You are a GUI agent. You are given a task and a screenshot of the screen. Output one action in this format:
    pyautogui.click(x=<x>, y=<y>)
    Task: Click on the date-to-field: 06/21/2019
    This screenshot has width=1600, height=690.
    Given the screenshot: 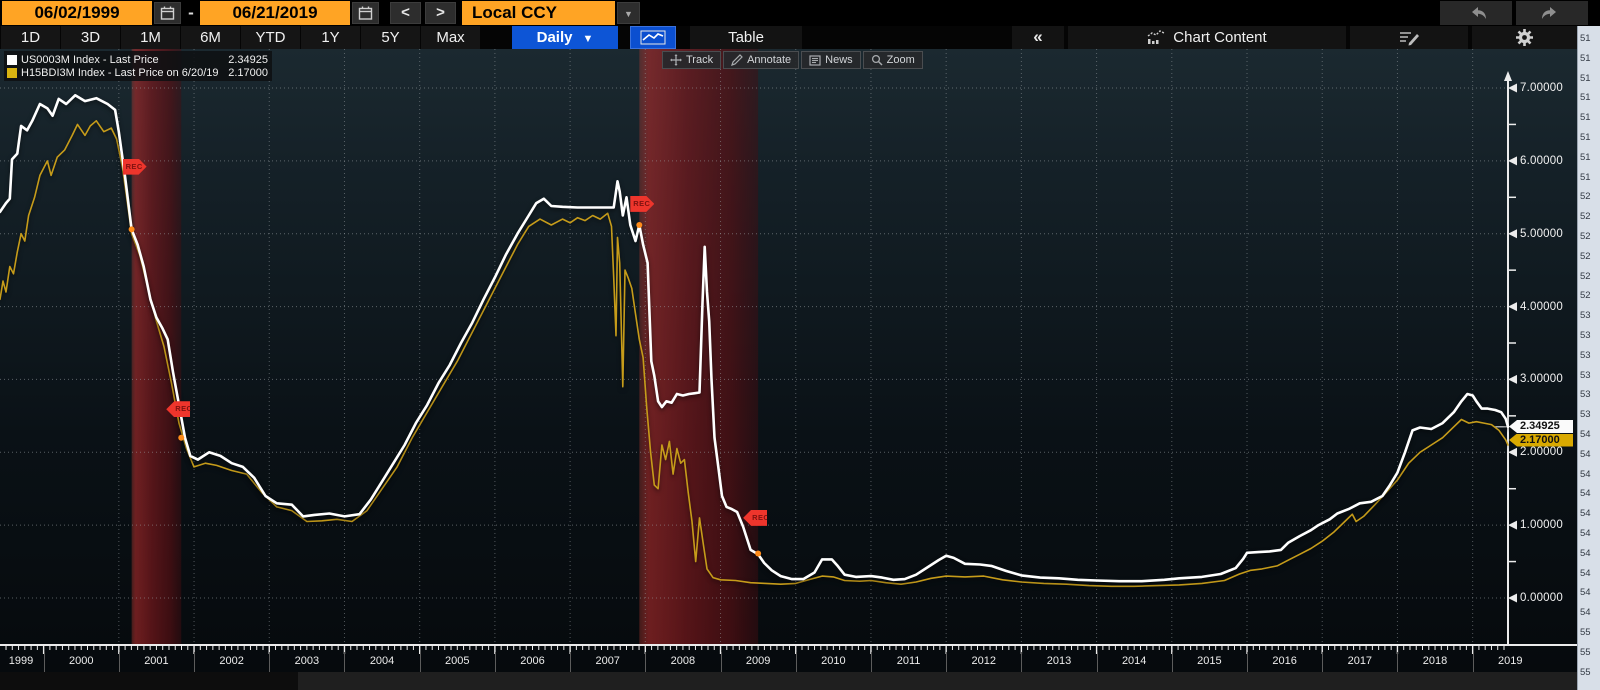 What is the action you would take?
    pyautogui.click(x=275, y=13)
    